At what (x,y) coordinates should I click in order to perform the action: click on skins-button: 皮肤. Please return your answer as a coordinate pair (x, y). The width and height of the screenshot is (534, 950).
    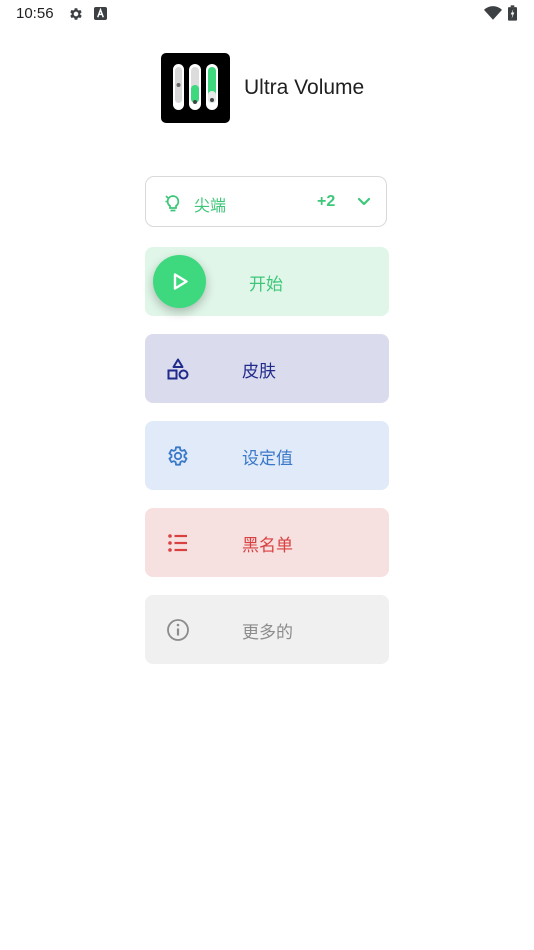
    Looking at the image, I should click on (267, 368).